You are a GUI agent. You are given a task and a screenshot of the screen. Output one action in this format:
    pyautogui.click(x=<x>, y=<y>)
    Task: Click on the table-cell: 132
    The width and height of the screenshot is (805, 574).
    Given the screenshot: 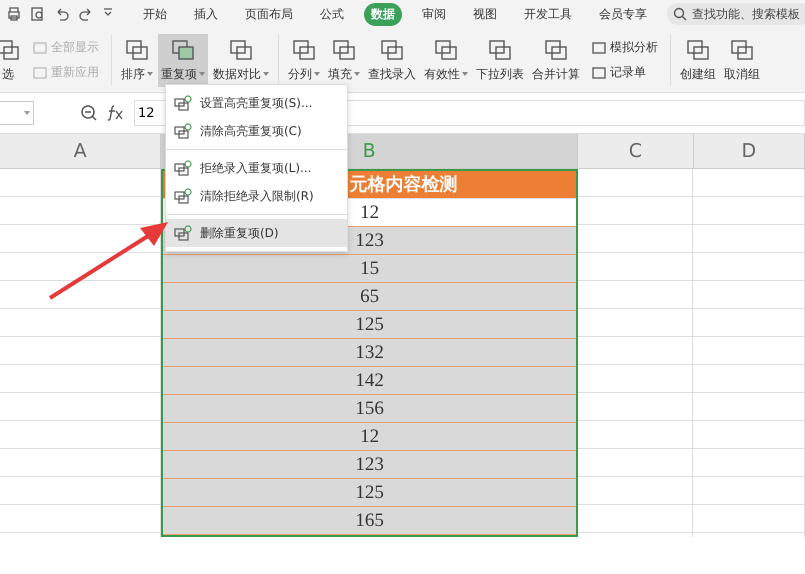 What is the action you would take?
    pyautogui.click(x=369, y=353)
    